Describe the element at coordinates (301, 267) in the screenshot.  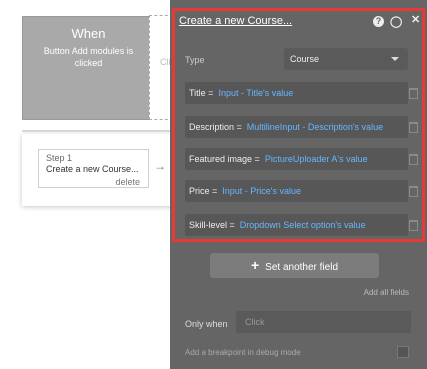
I see `set-another-field-label: Set another field` at that location.